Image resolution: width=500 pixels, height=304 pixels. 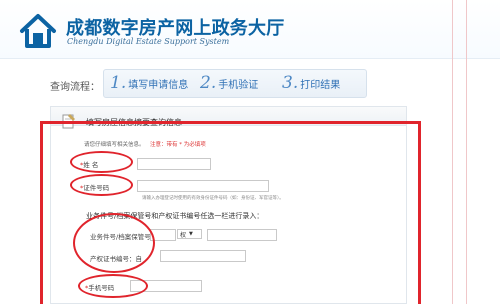 I want to click on step-3: 3. 打印结果, so click(x=311, y=83).